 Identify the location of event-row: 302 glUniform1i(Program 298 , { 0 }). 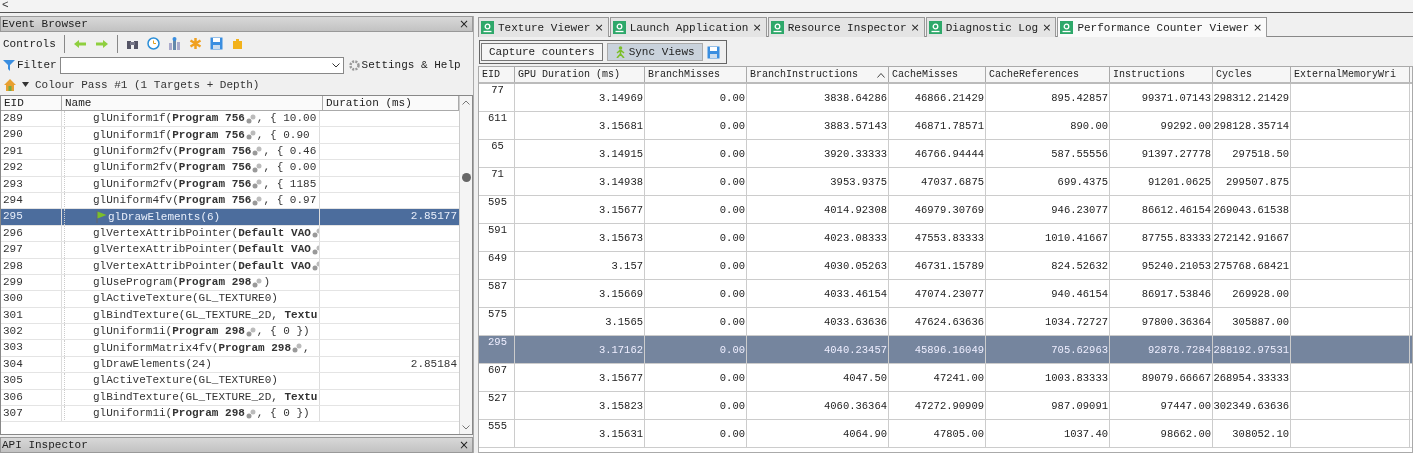
(230, 332).